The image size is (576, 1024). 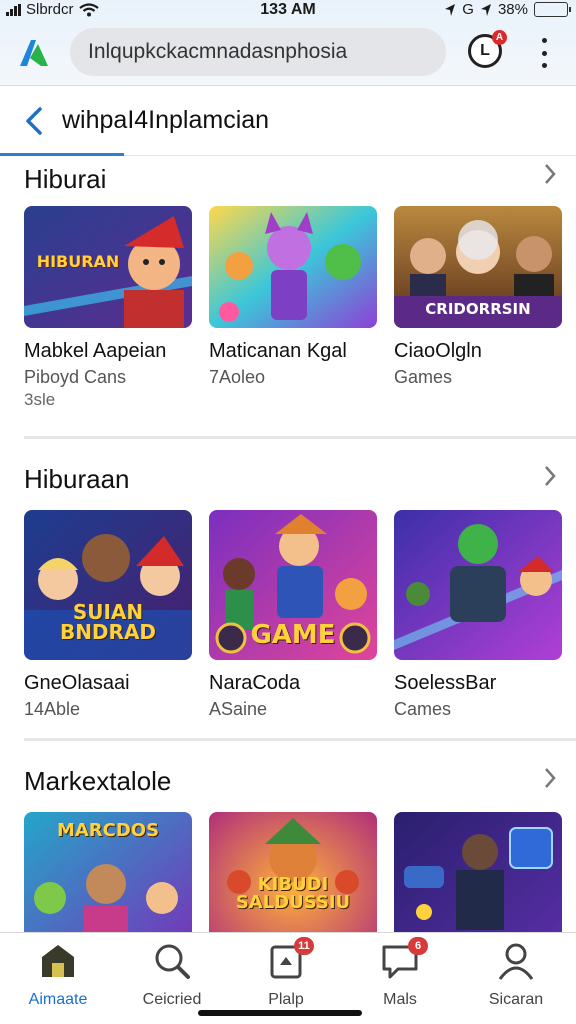 I want to click on thumbnail-art-text: KIBUDI SALDUSSIU, so click(x=293, y=893).